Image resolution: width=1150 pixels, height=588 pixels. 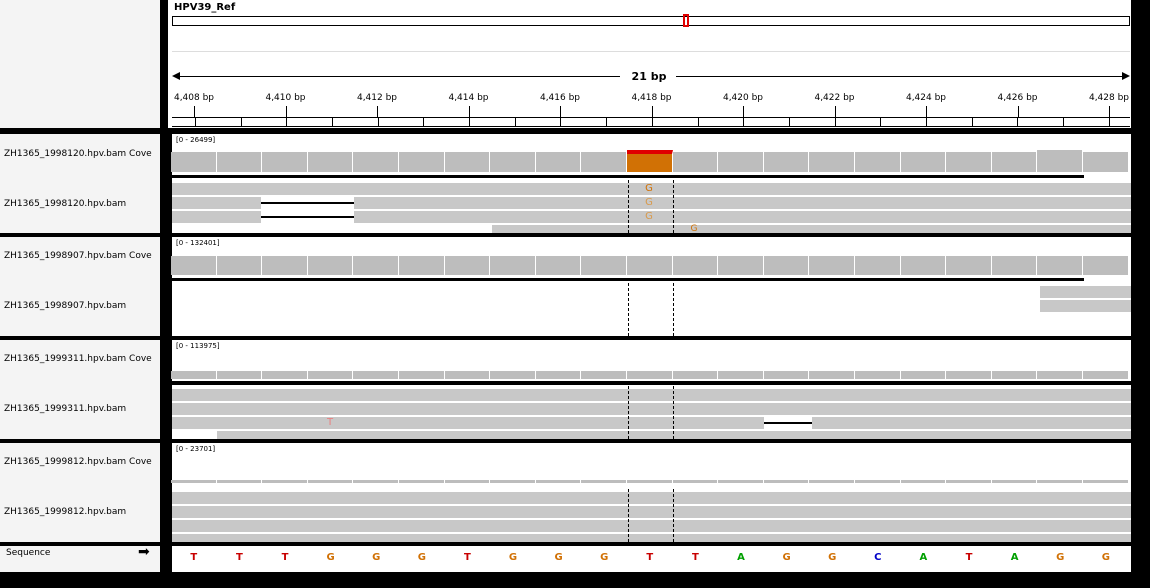 I want to click on track4-reads-name: ZH1365_1999812.hpv.bam, so click(x=65, y=512).